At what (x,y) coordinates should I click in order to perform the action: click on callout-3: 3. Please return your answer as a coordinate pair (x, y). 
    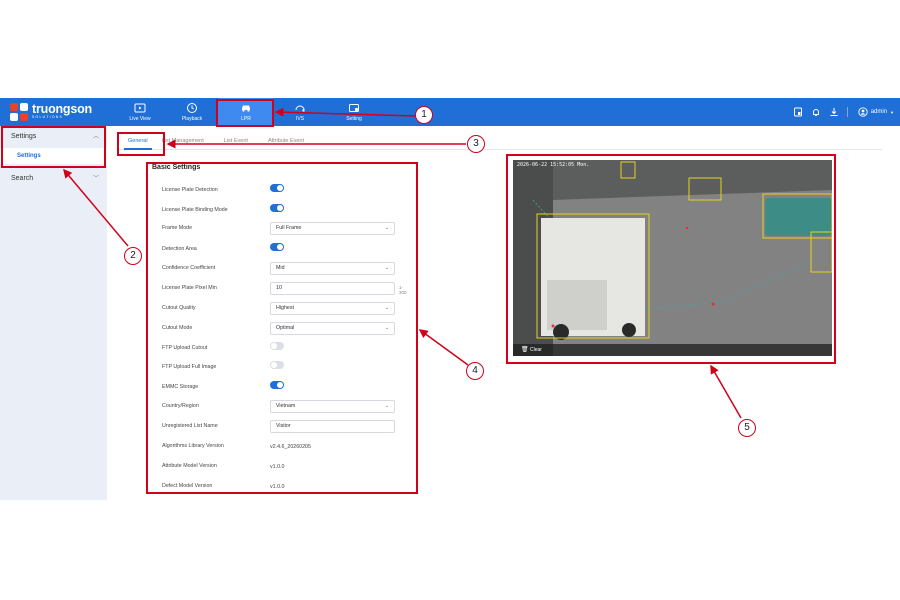
    Looking at the image, I should click on (476, 144).